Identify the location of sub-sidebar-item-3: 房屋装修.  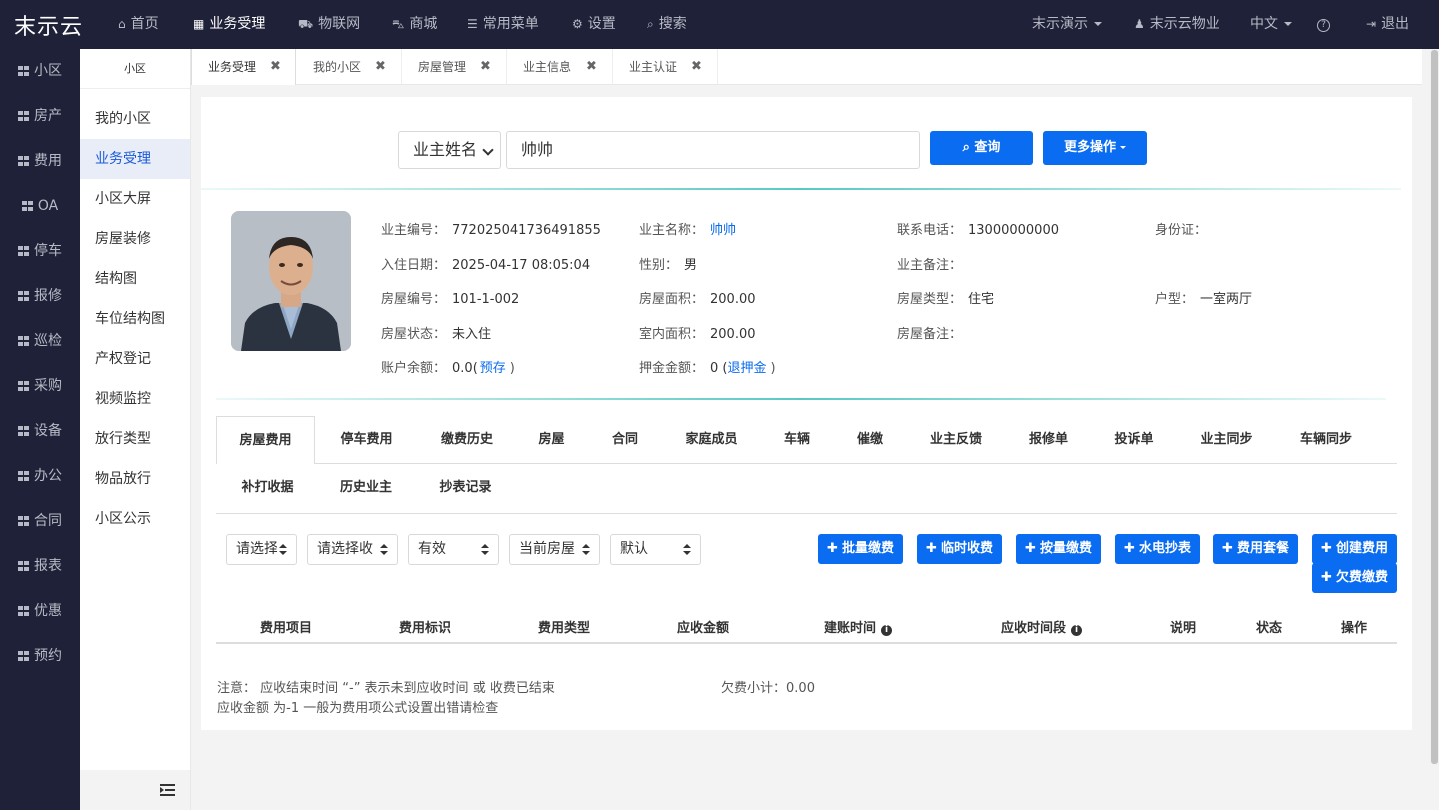
(135, 239).